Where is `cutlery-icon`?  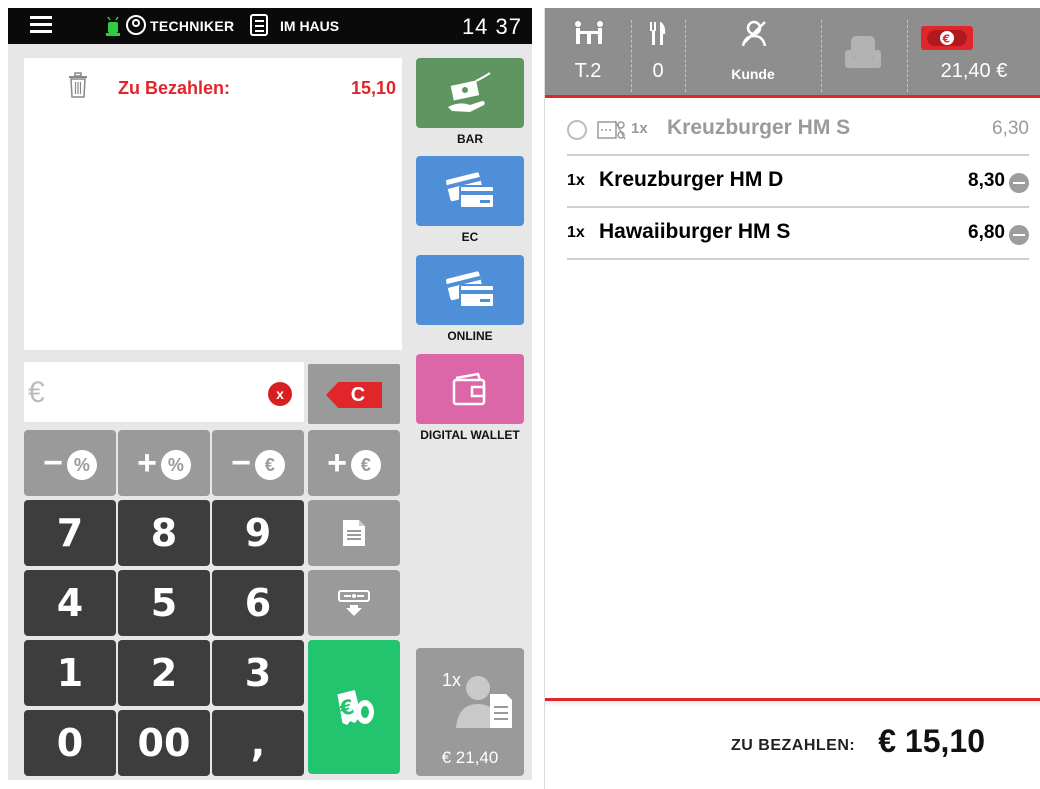
cutlery-icon is located at coordinates (658, 33).